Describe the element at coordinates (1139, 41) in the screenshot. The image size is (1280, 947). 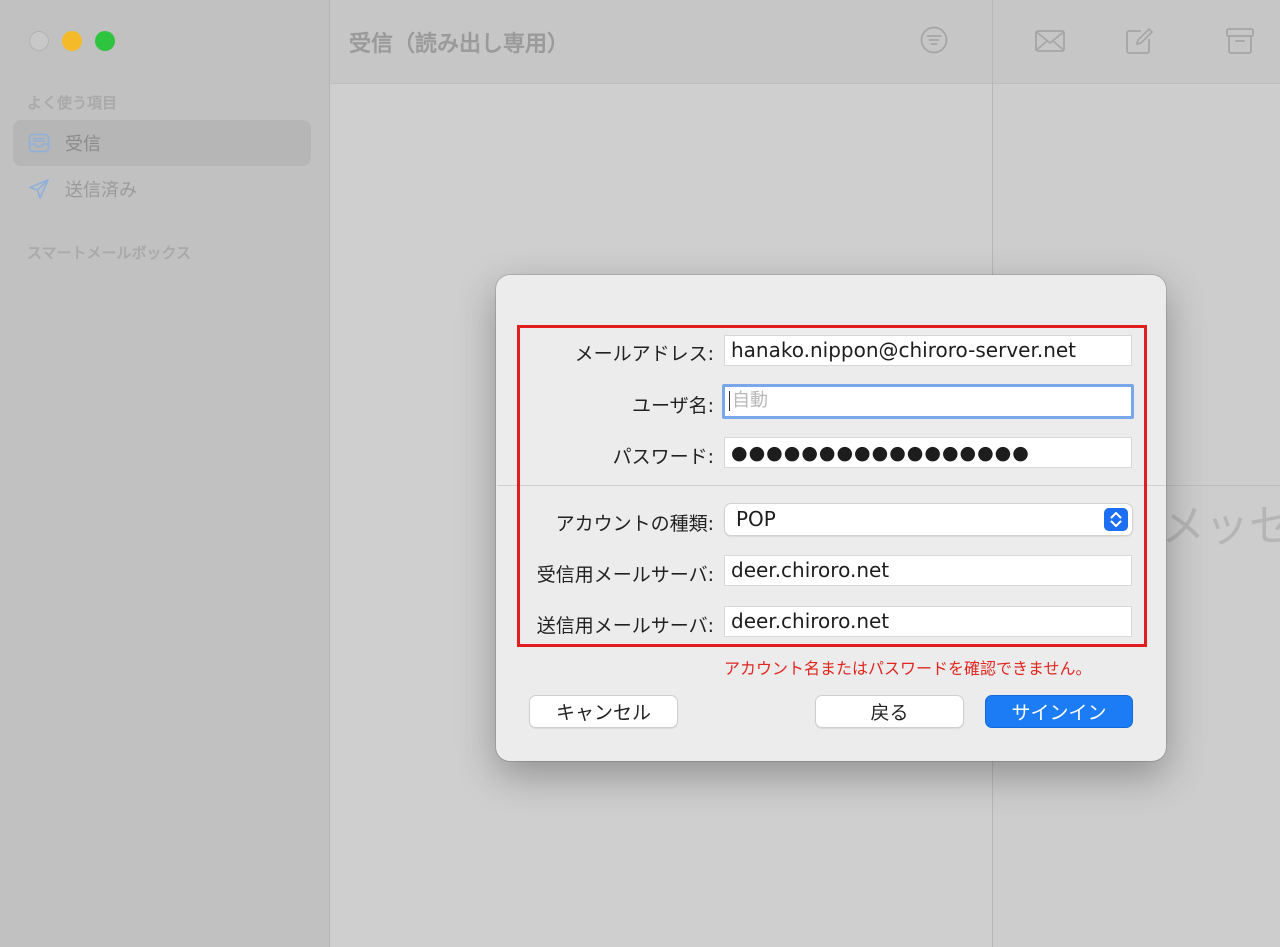
I see `compose-icon` at that location.